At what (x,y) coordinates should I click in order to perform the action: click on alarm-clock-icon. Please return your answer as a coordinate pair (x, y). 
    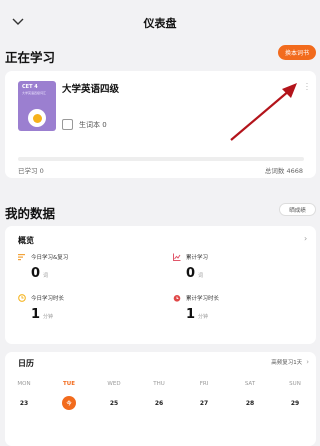
    Looking at the image, I should click on (177, 298).